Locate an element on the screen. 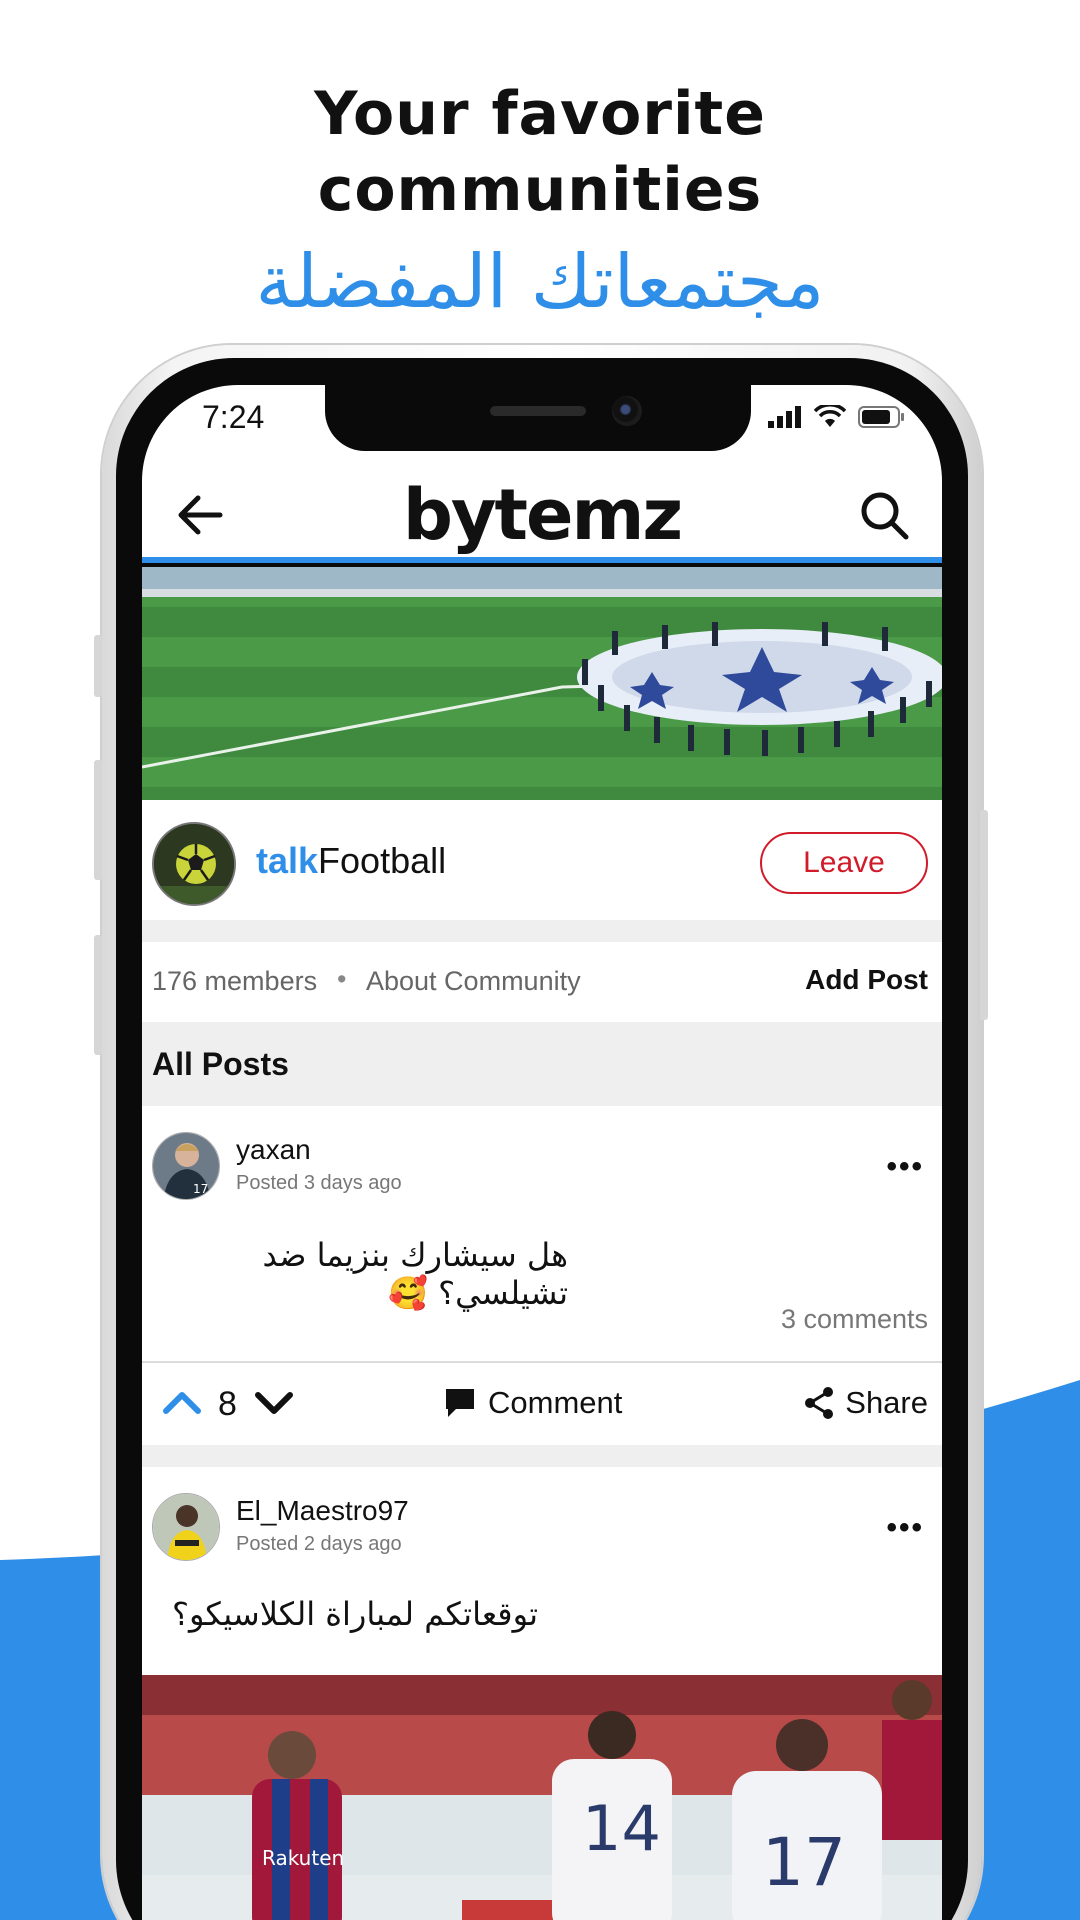 The image size is (1080, 1920). svg-text: Rakuten is located at coordinates (303, 1858).